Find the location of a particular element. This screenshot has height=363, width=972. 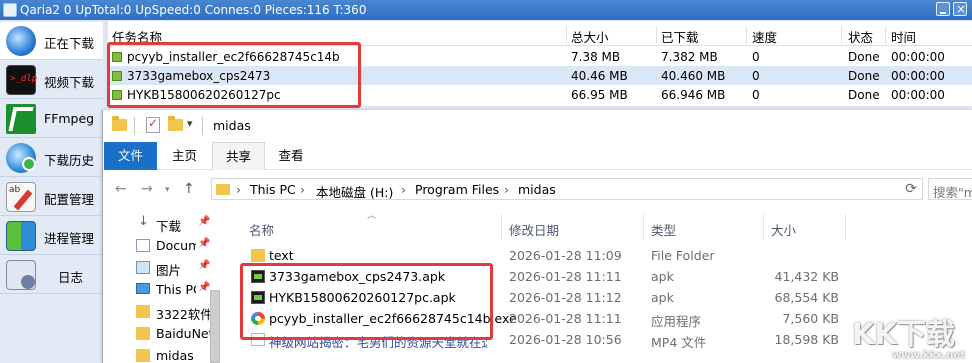

recent-locations-icon: ▾ is located at coordinates (167, 190).